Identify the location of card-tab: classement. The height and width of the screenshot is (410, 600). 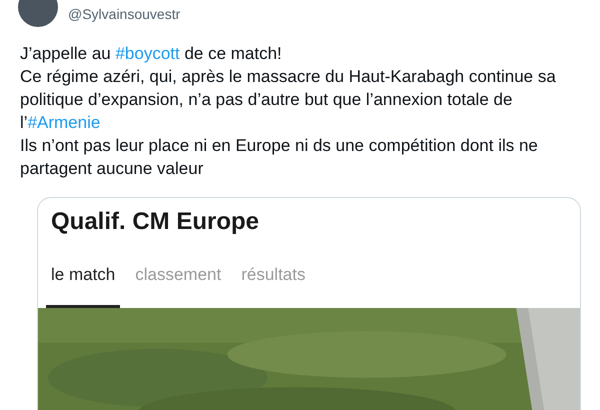
(178, 286).